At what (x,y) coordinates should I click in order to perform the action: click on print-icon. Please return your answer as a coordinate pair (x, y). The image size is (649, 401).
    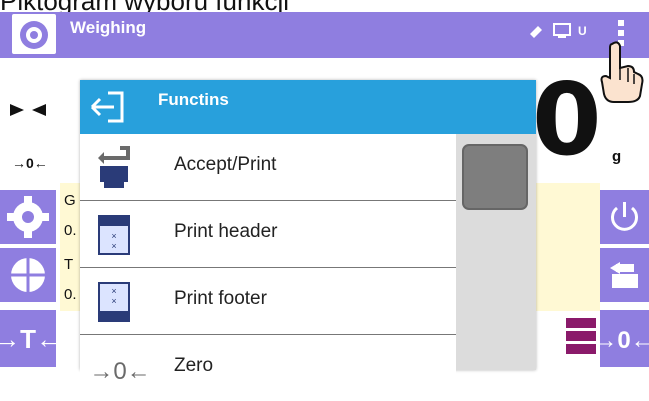
    Looking at the image, I should click on (624, 275).